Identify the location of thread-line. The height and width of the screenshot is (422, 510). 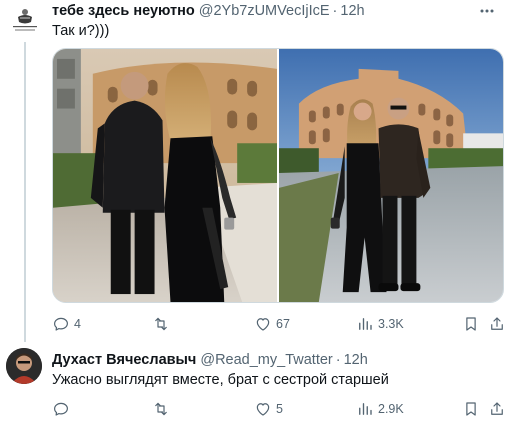
(25, 192).